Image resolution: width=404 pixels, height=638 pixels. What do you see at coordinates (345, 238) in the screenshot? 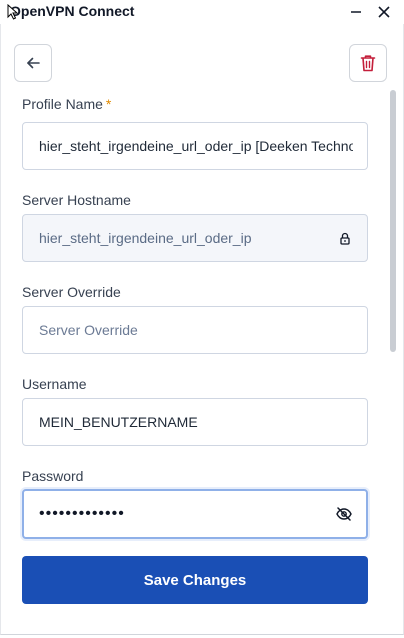
I see `lock-icon` at bounding box center [345, 238].